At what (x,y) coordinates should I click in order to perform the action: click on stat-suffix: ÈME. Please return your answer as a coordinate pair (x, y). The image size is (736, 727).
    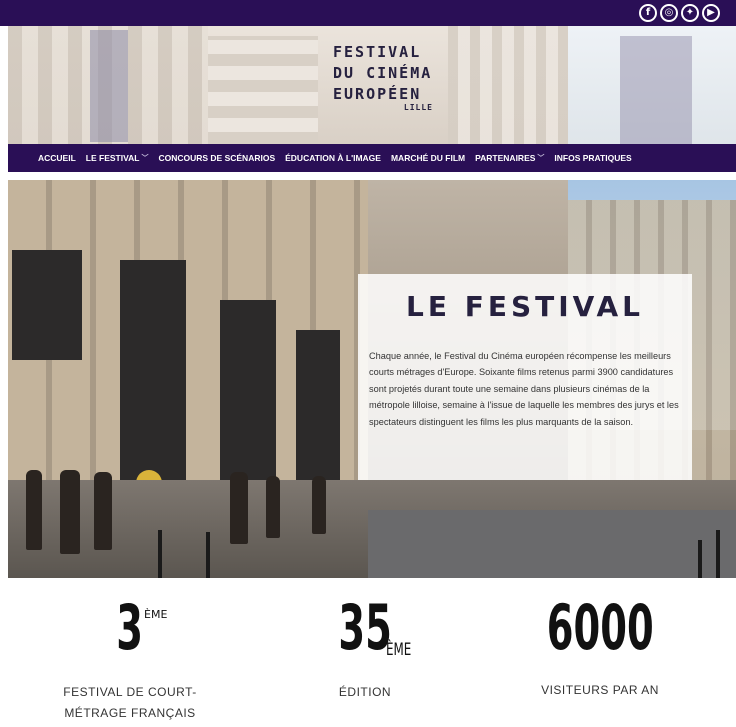
    Looking at the image, I should click on (399, 650).